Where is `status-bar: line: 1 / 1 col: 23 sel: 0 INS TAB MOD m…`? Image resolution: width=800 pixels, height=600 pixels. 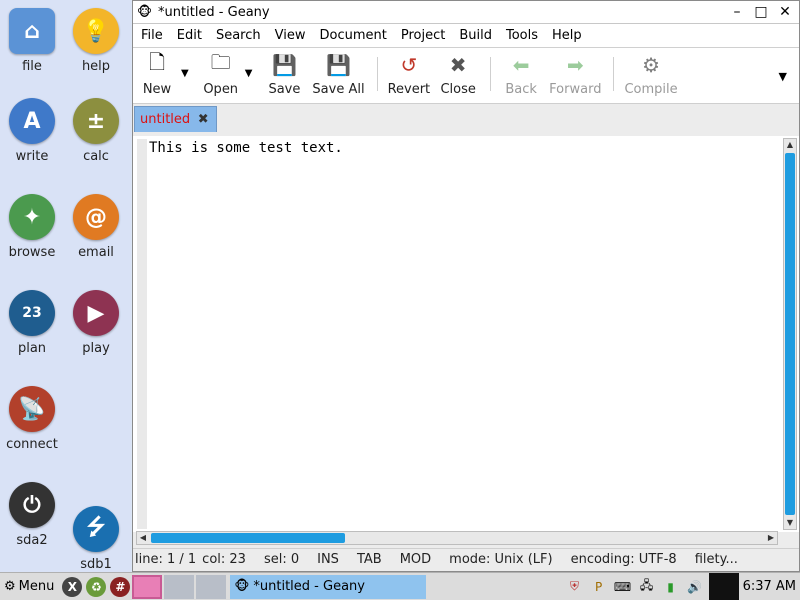
status-bar: line: 1 / 1 col: 23 sel: 0 INS TAB MOD m… is located at coordinates (466, 559).